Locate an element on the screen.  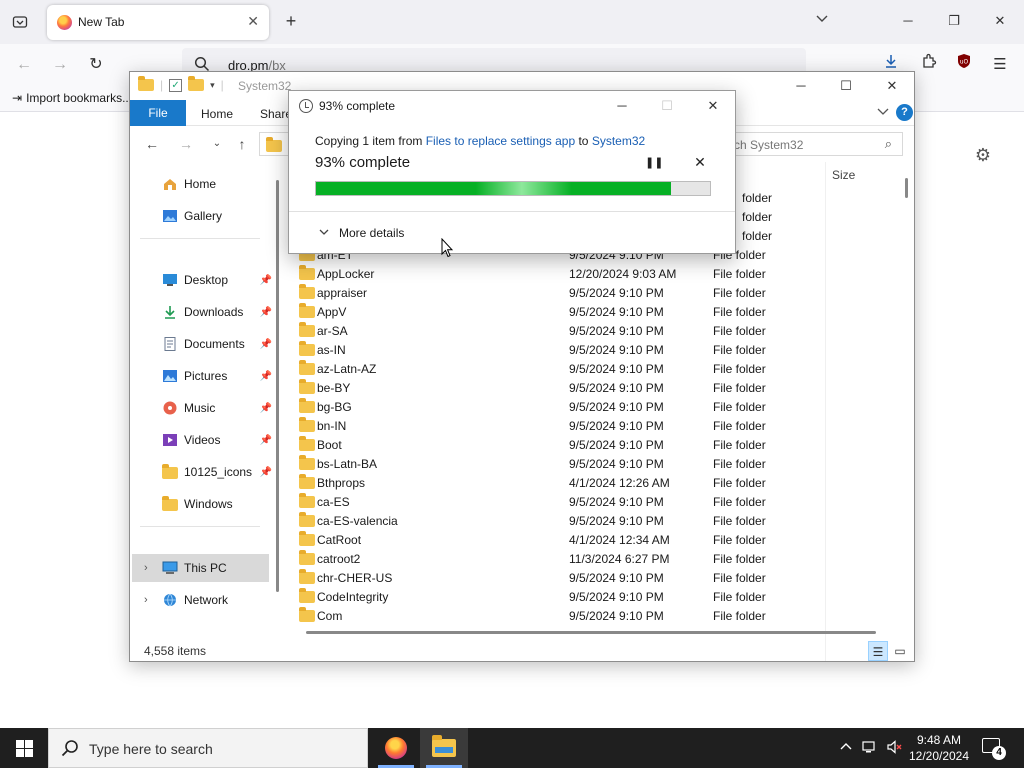
nav-item-home: Home is located at coordinates (216, 184).